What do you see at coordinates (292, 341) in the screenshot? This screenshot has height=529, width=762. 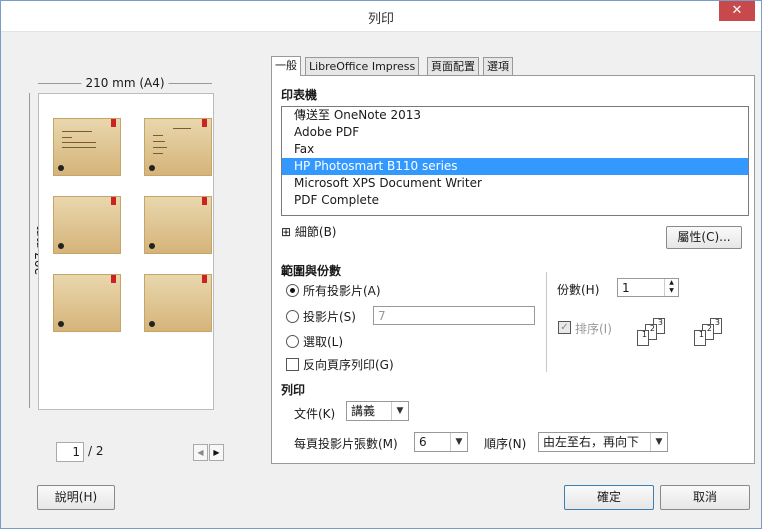 I see `selection-radio` at bounding box center [292, 341].